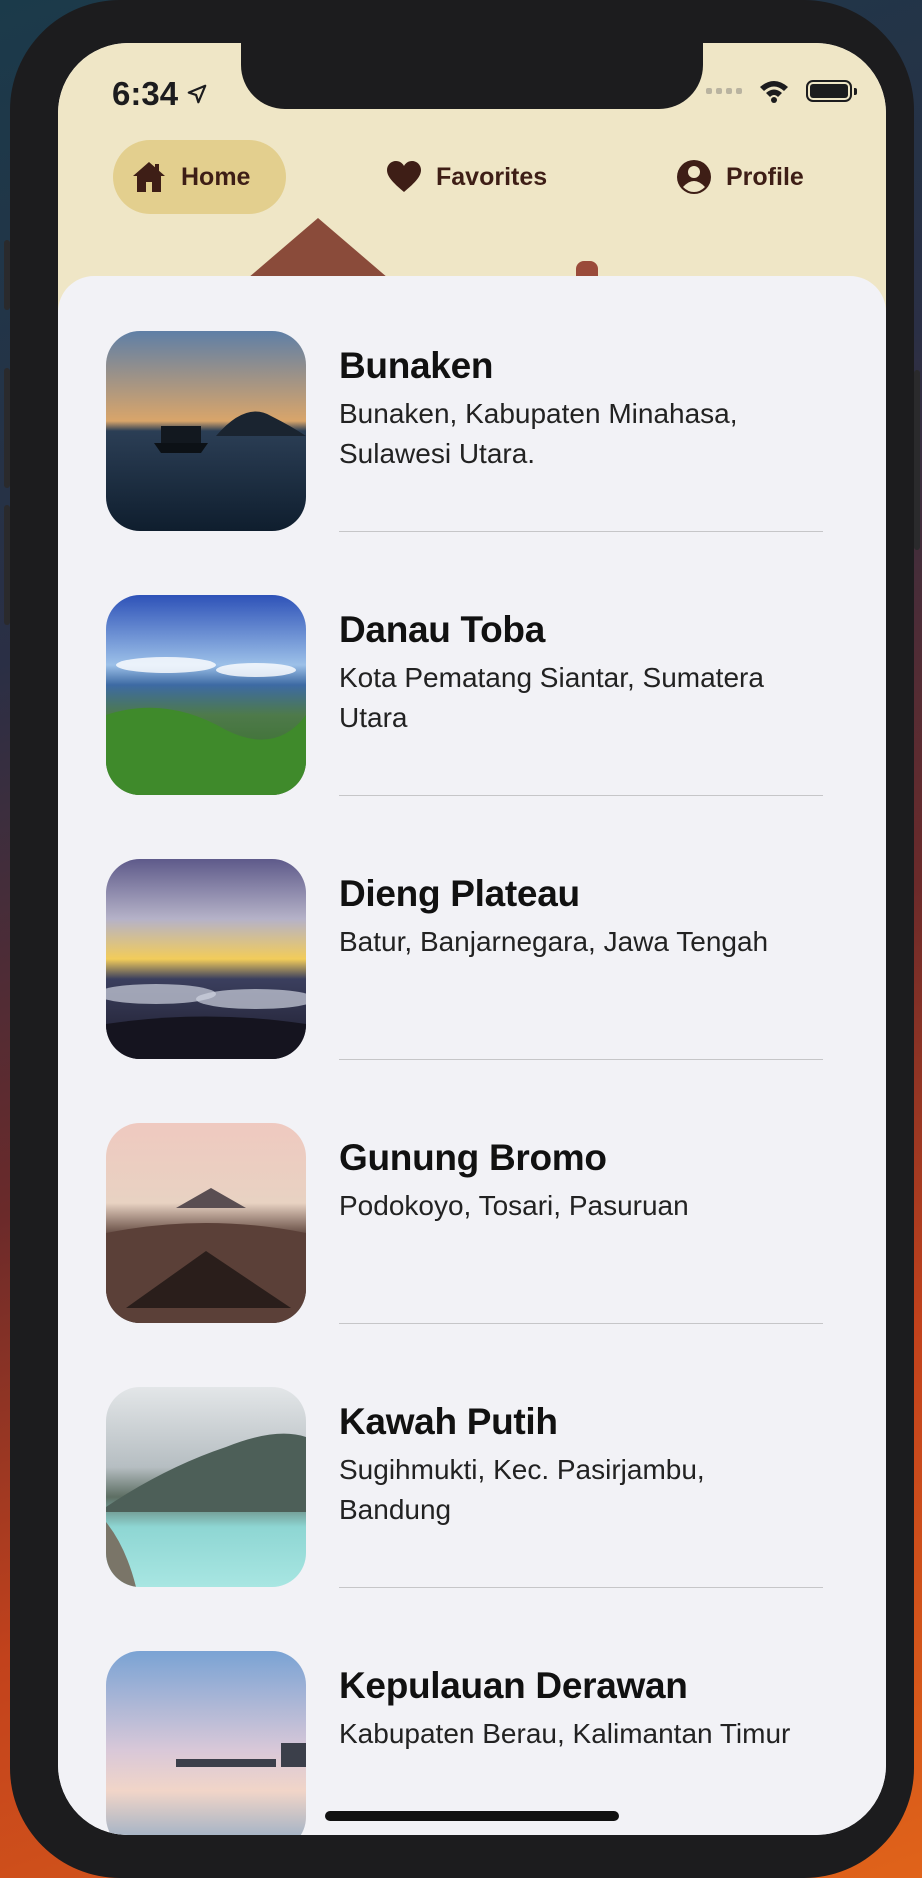  Describe the element at coordinates (404, 176) in the screenshot. I see `heart-icon` at that location.